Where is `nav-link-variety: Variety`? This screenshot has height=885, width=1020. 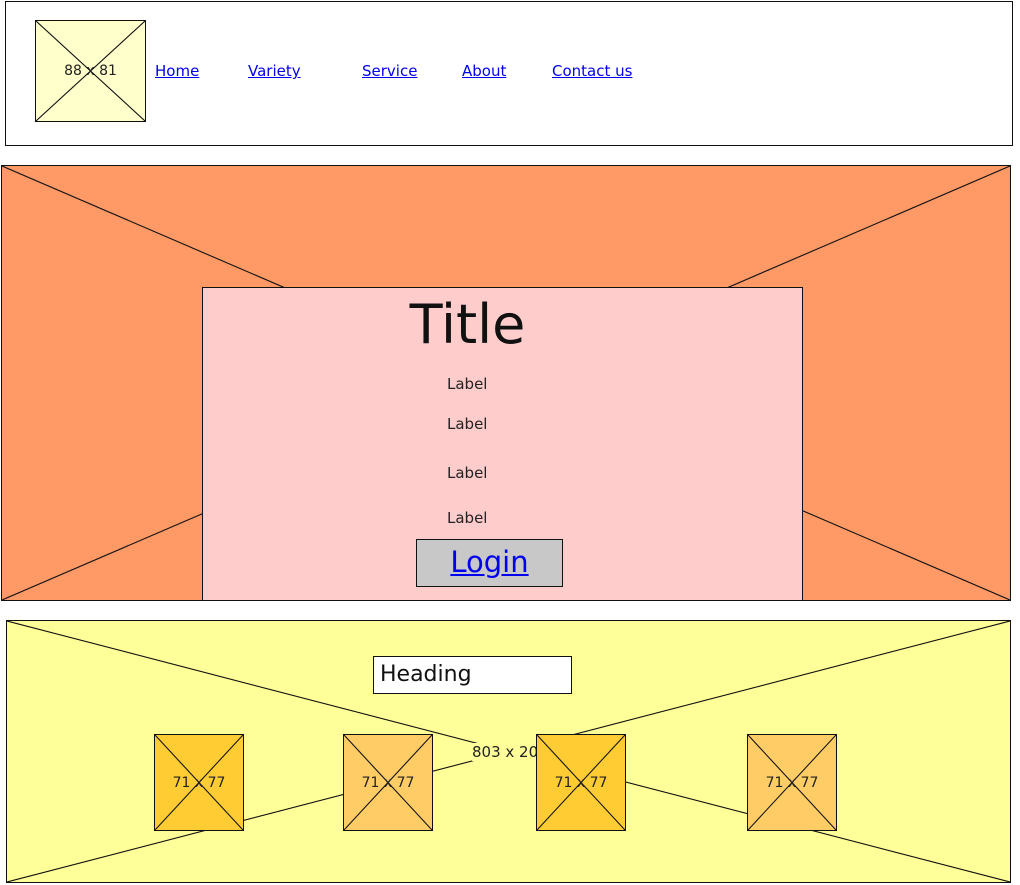 nav-link-variety: Variety is located at coordinates (274, 71).